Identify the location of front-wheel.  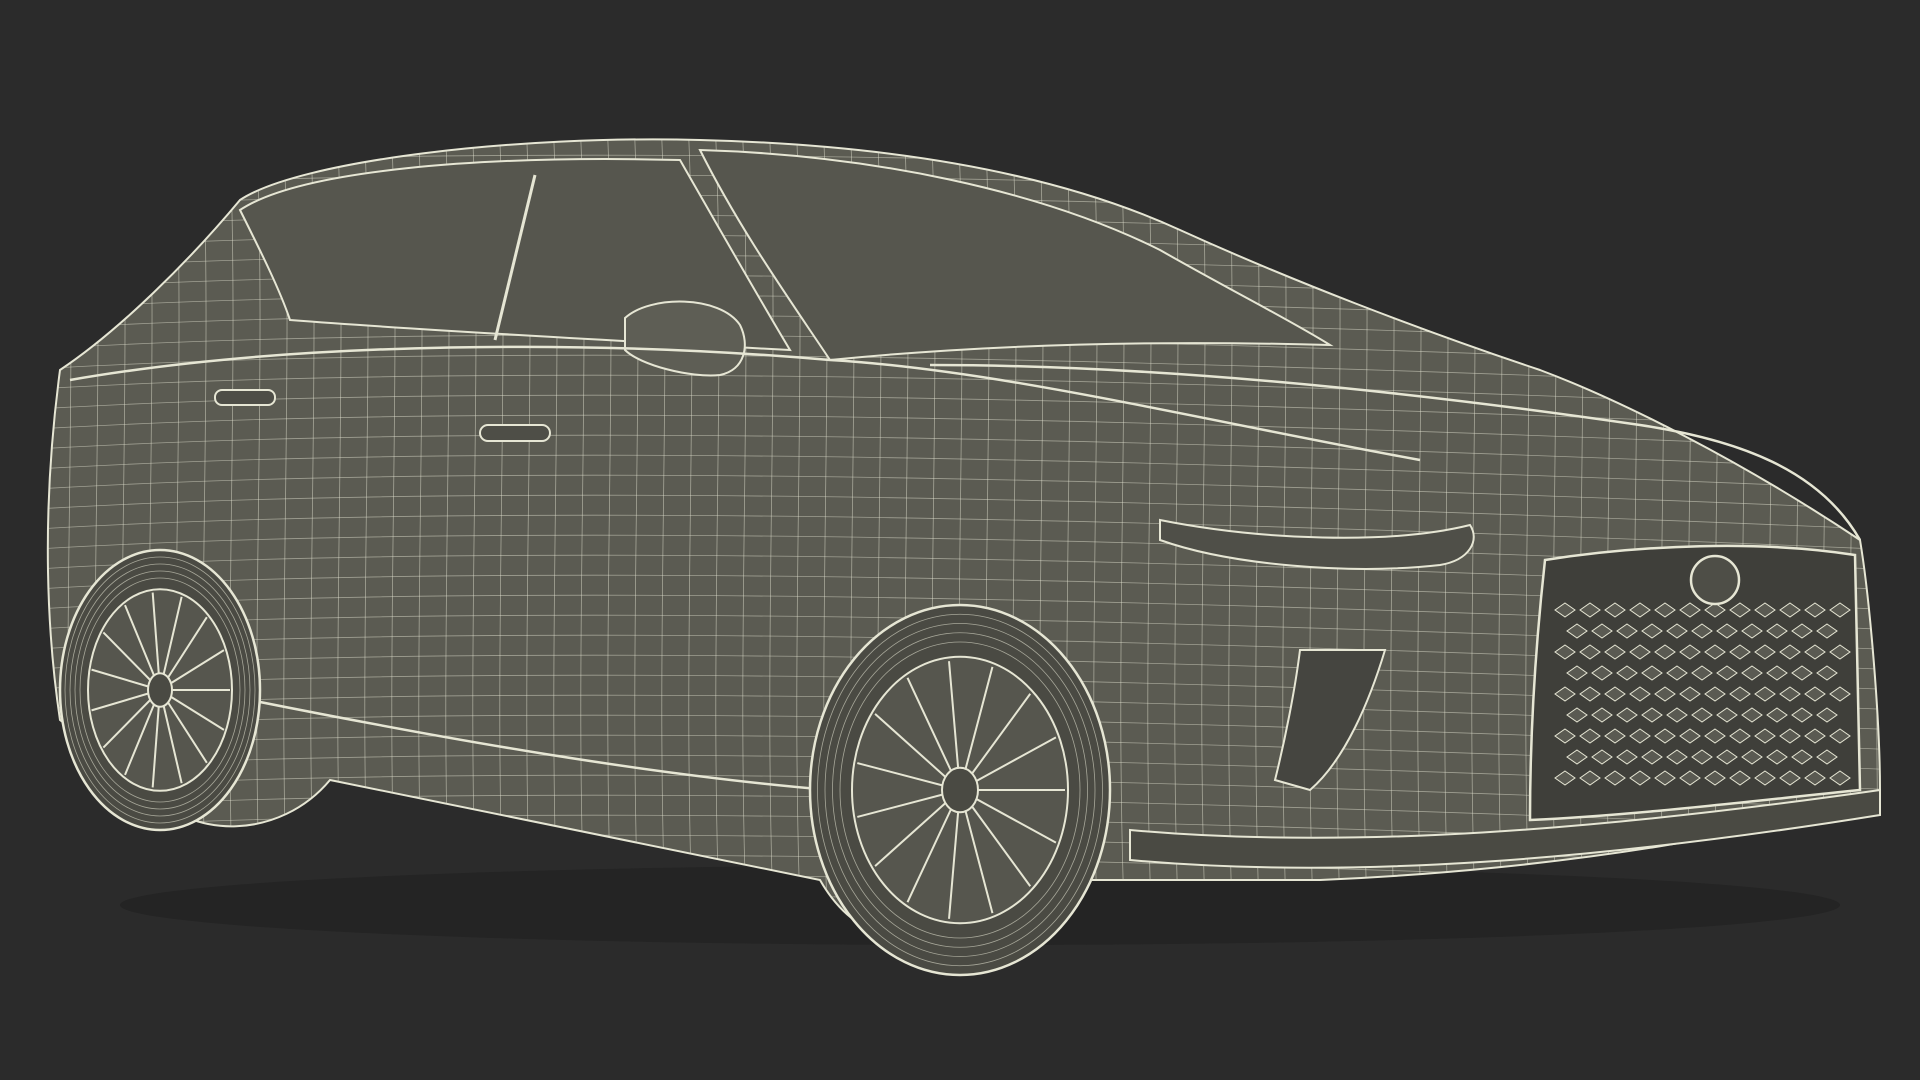
(960, 790).